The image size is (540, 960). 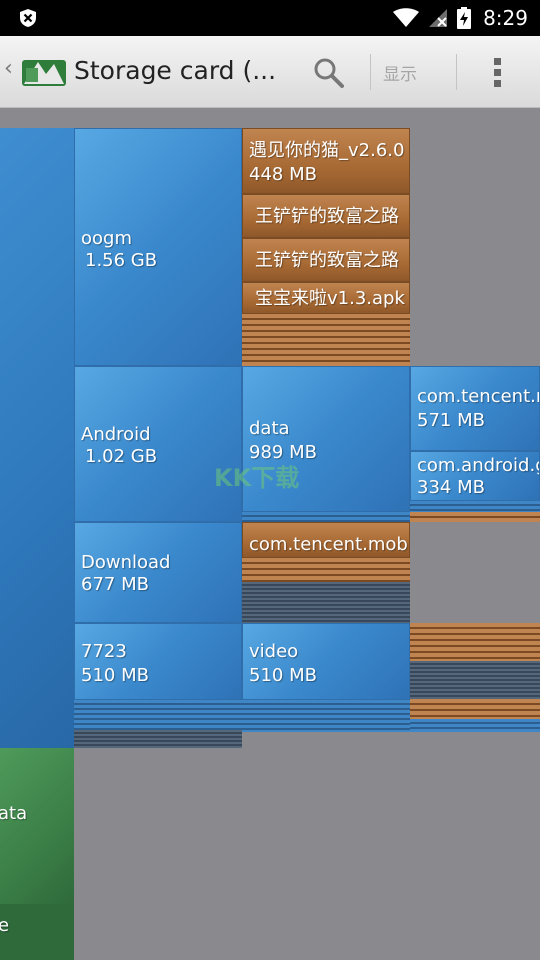 I want to click on tile-size: 1.56 GB, so click(x=121, y=260).